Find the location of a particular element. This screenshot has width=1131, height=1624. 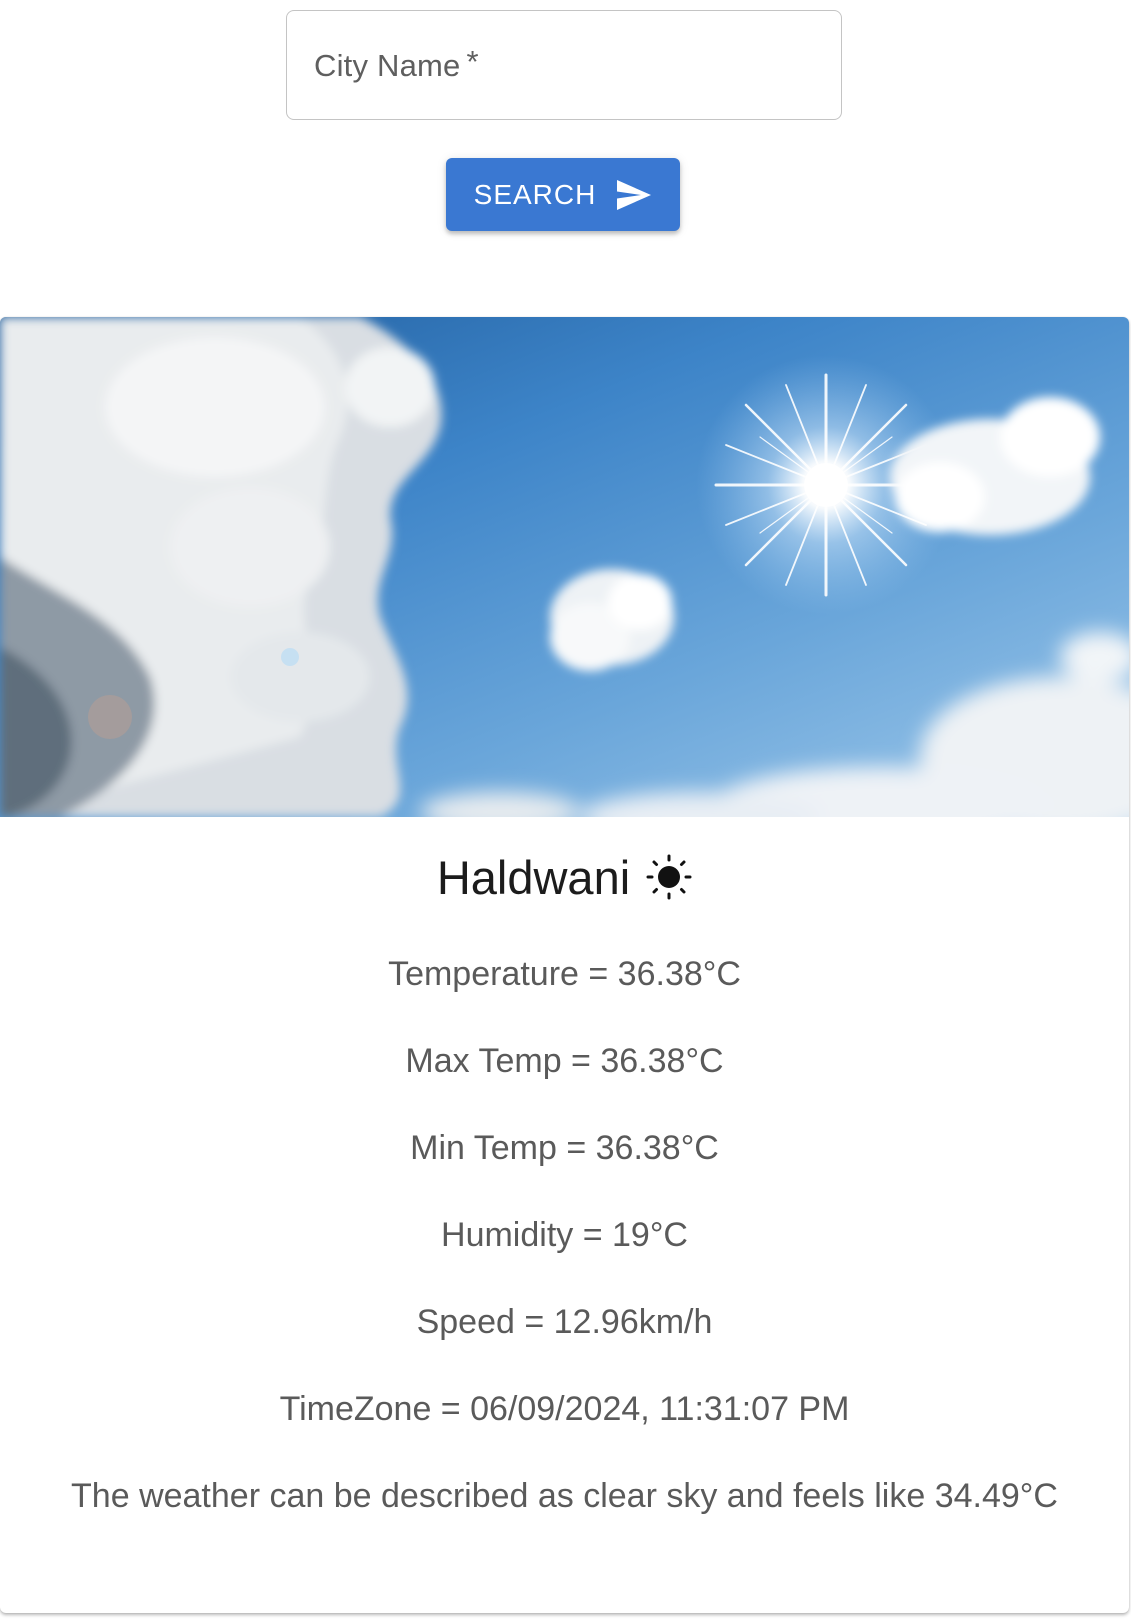

city-name: Haldwani is located at coordinates (533, 877).